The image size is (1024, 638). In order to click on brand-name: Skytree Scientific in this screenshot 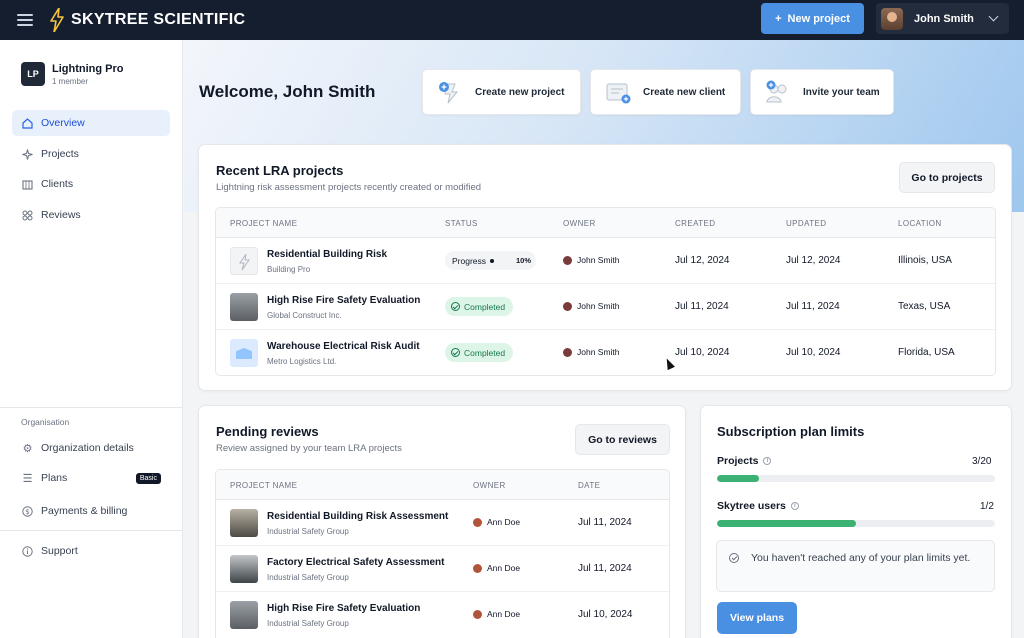, I will do `click(158, 19)`.